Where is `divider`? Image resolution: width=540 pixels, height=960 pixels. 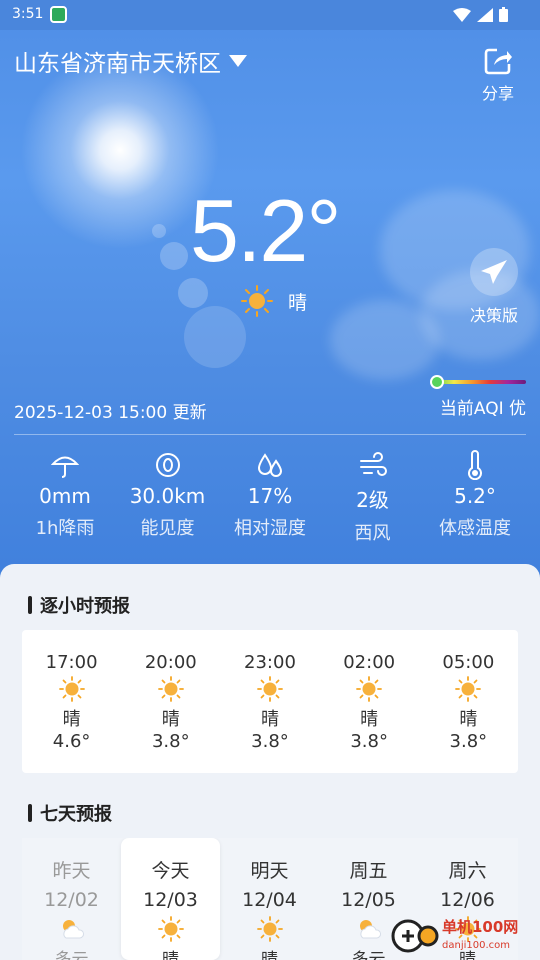 divider is located at coordinates (270, 434).